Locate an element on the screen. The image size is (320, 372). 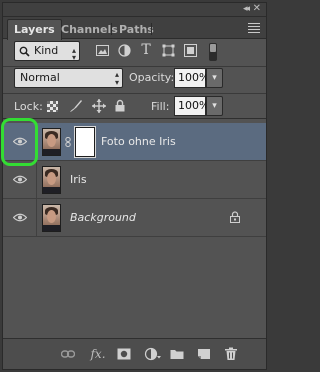
fx-button: fx. is located at coordinates (98, 354).